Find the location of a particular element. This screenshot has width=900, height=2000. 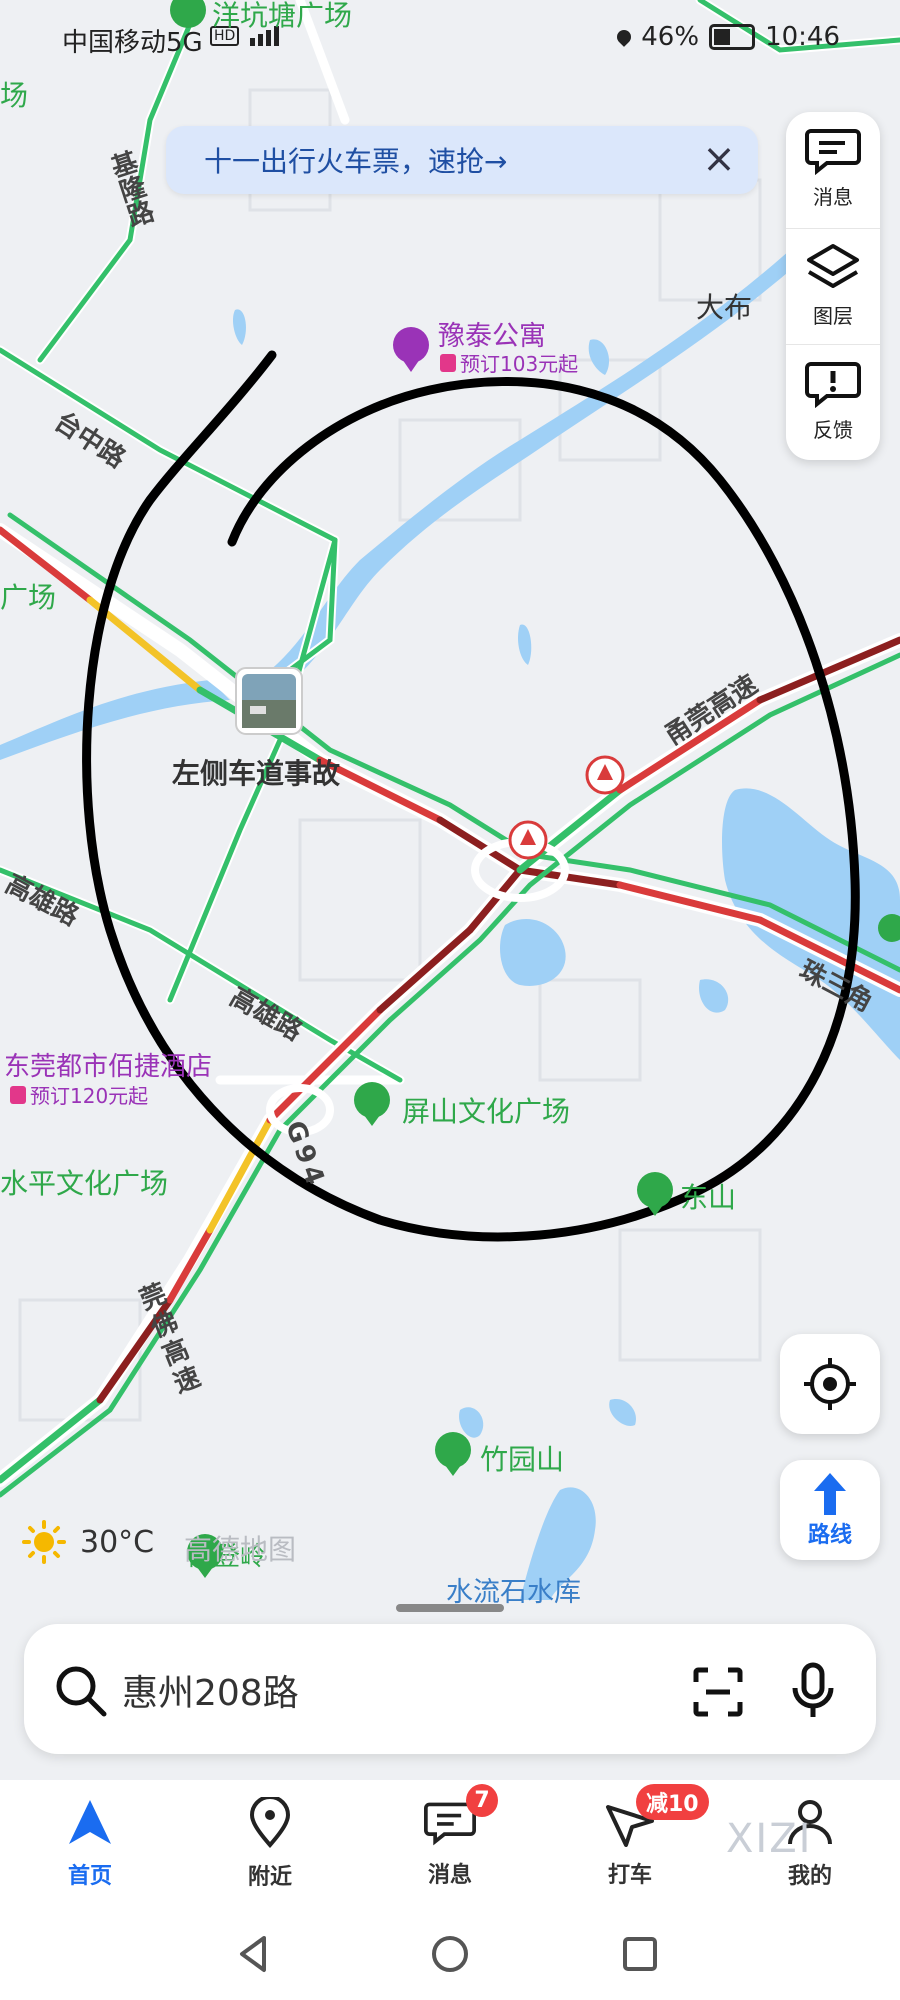

feedback-tool-label: 反馈 is located at coordinates (833, 429).